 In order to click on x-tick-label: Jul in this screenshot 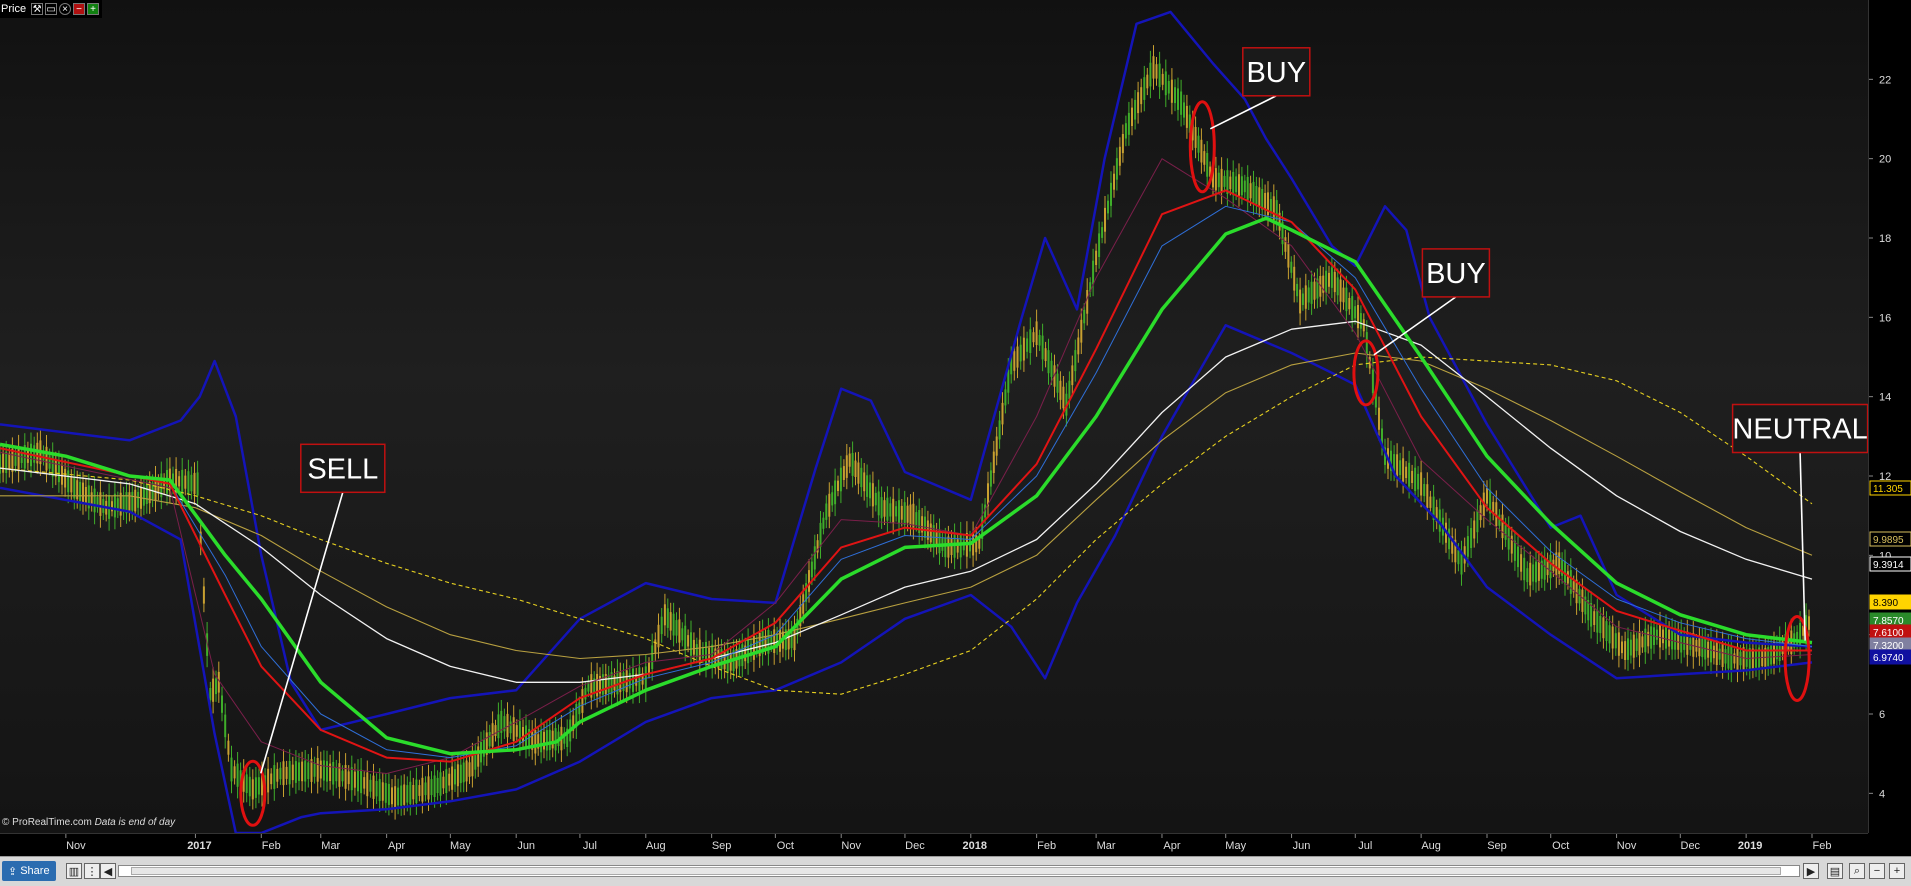, I will do `click(1365, 846)`.